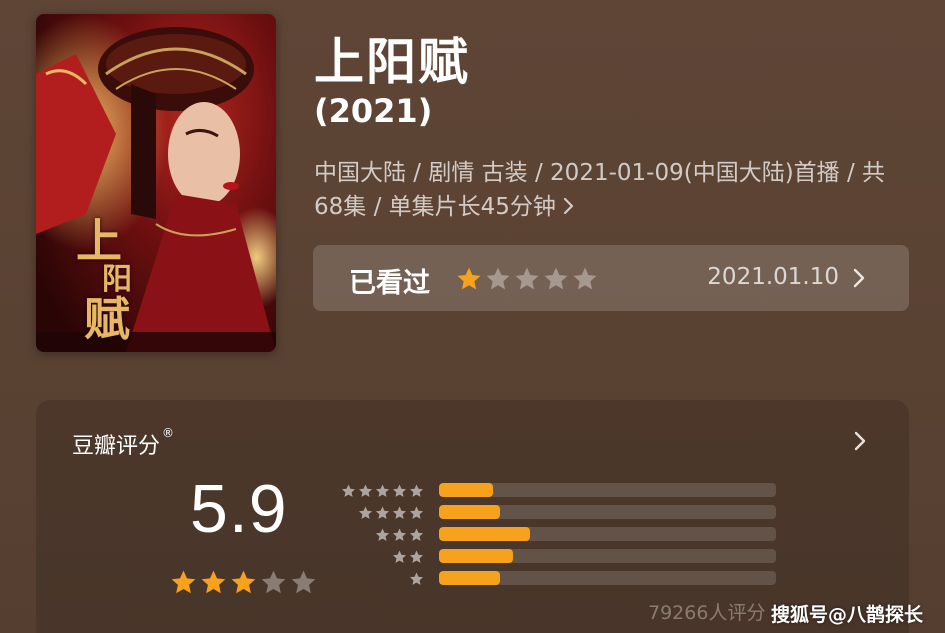  I want to click on movie-poster: 上 阳 赋, so click(156, 183).